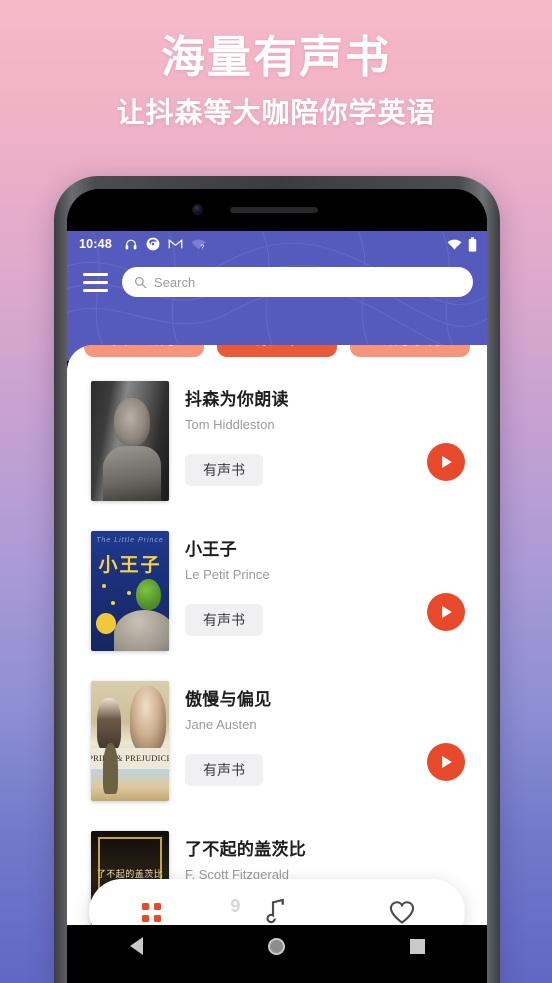 The image size is (552, 983). I want to click on status-bar-notification-icons: ?, so click(165, 244).